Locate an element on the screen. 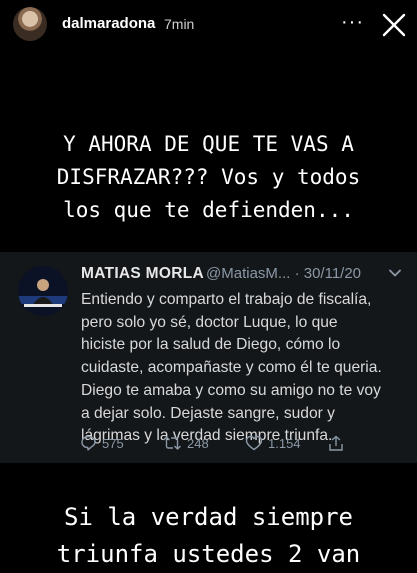 This screenshot has width=417, height=573. tweet-avatar is located at coordinates (43, 291).